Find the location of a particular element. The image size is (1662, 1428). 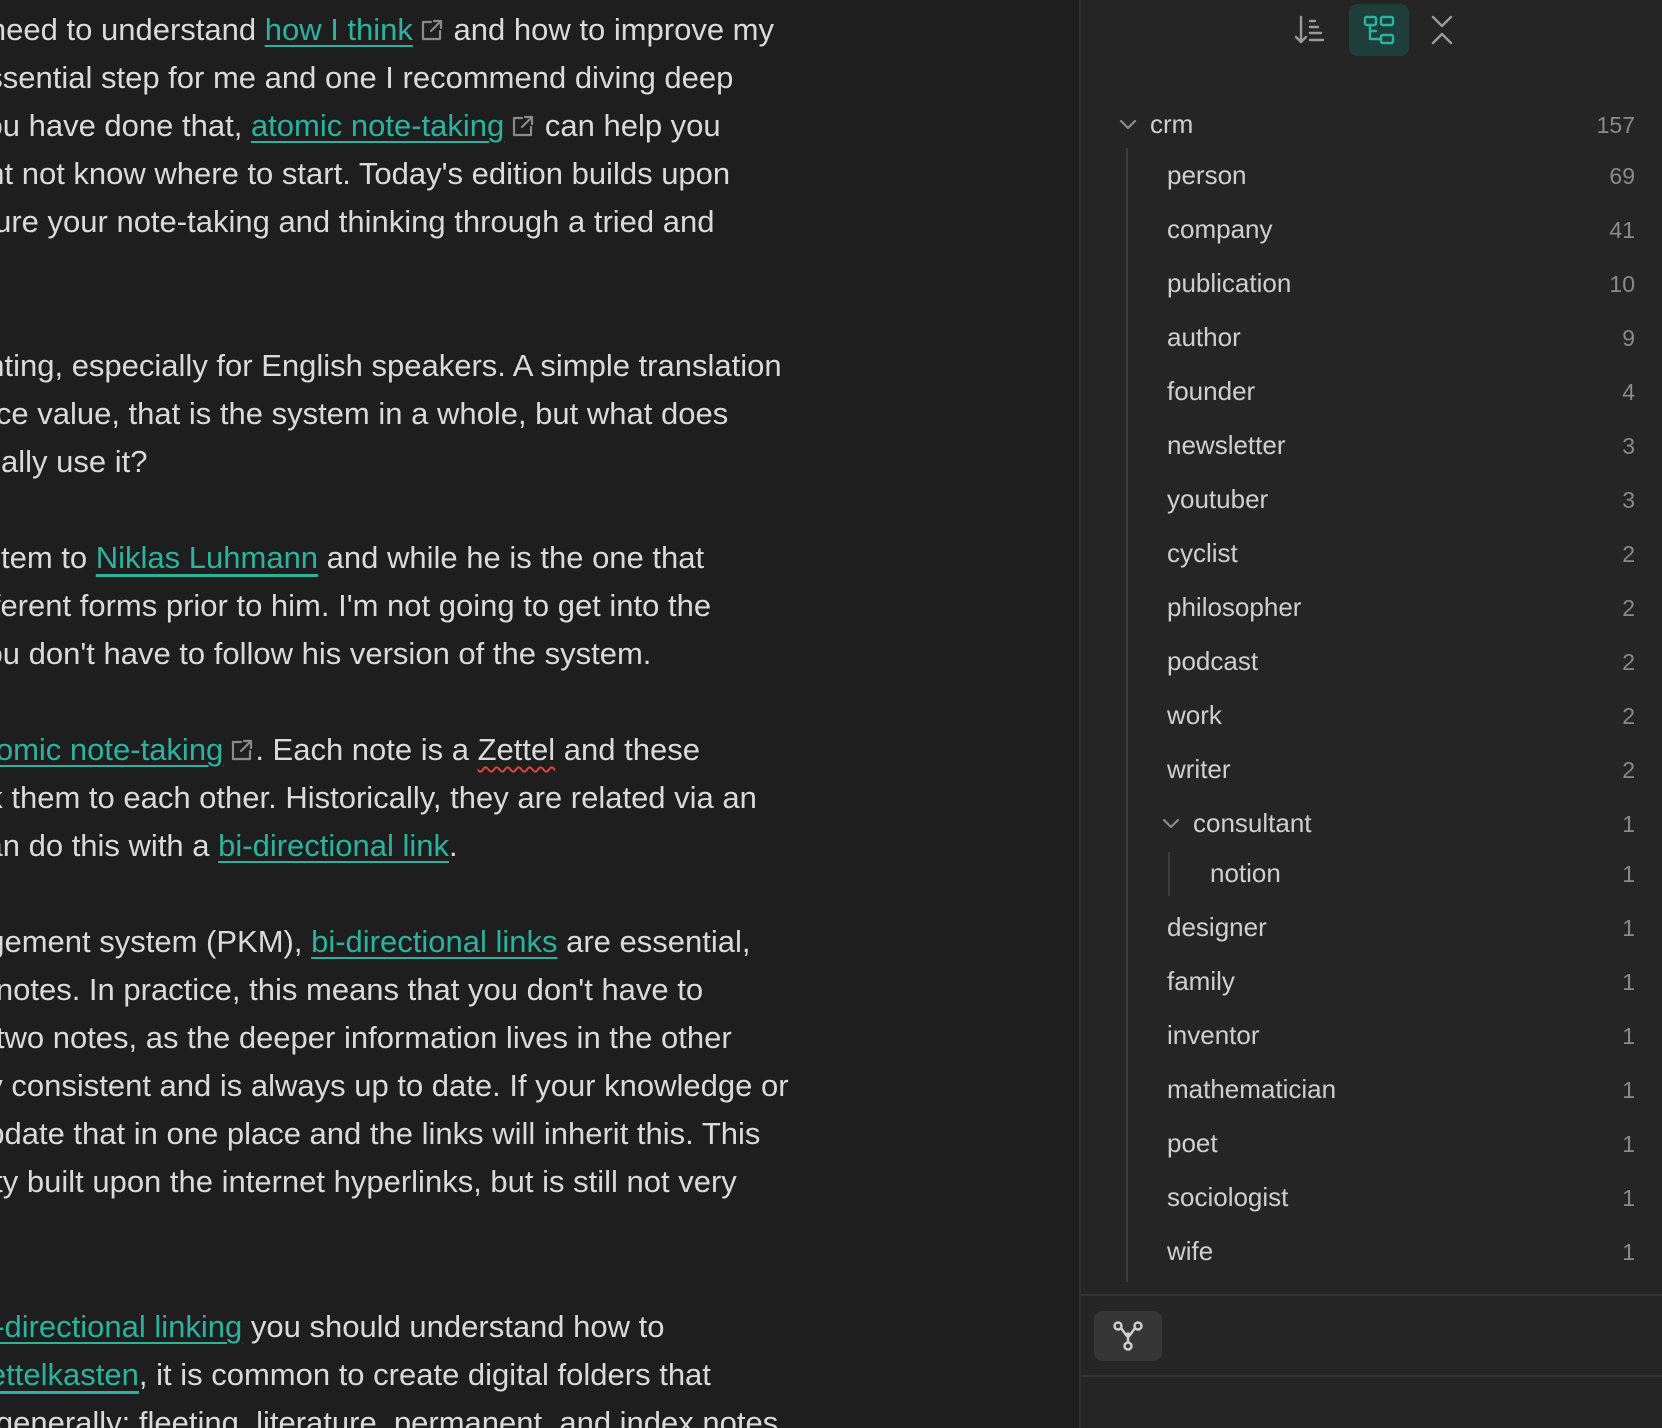

tag-item-work: work 2 is located at coordinates (1371, 716).